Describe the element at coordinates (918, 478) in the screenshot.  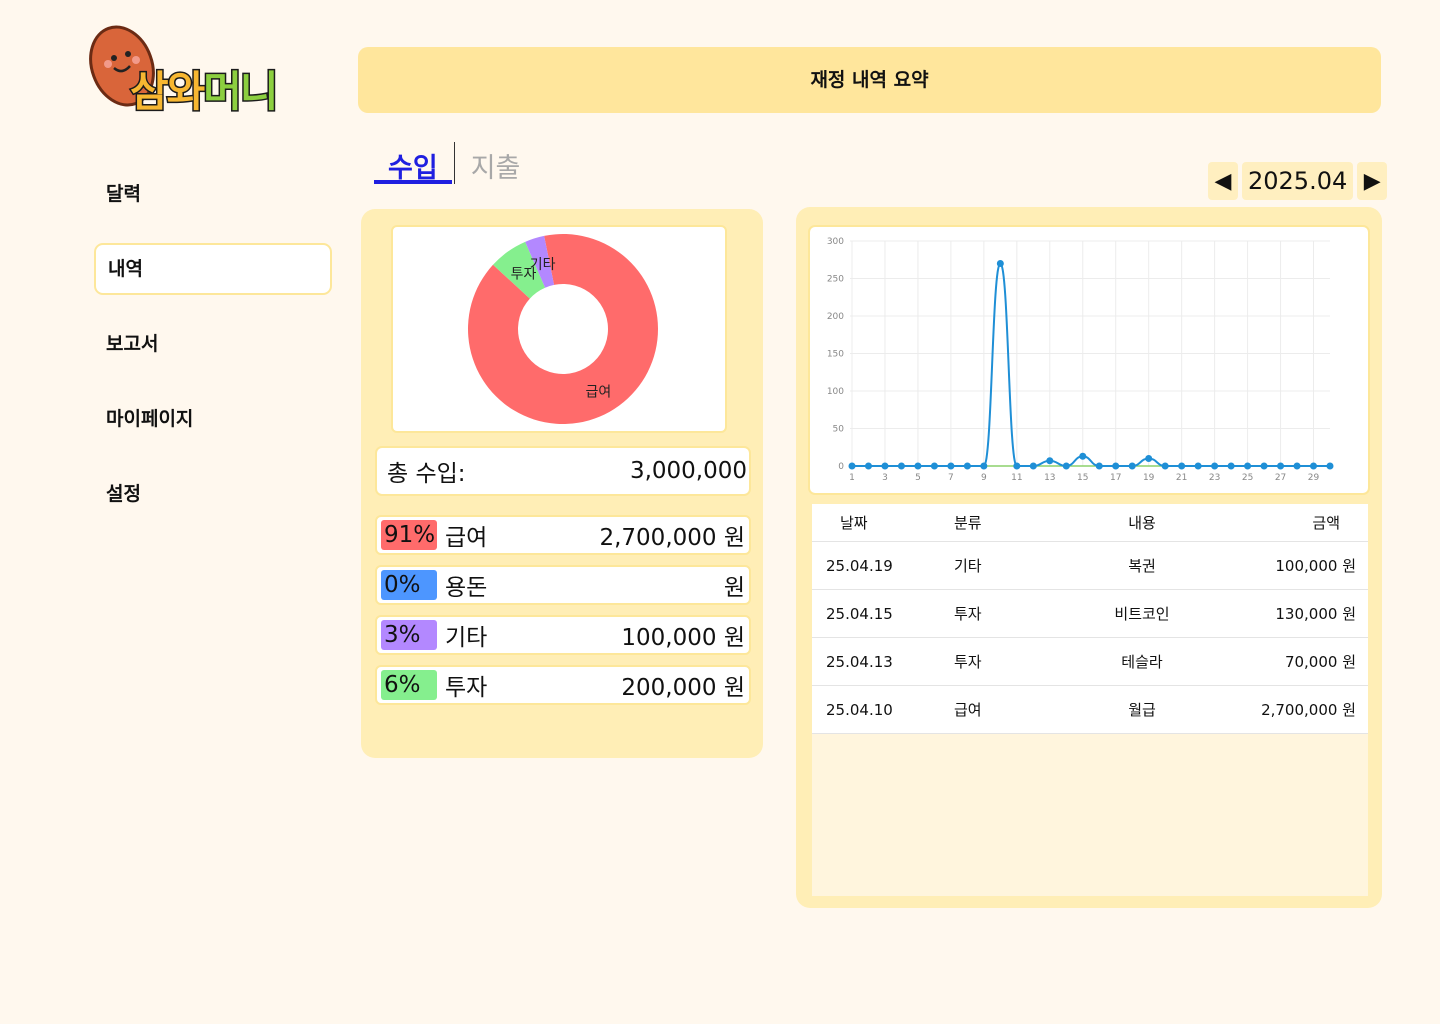
I see `x-tick-label: 5` at that location.